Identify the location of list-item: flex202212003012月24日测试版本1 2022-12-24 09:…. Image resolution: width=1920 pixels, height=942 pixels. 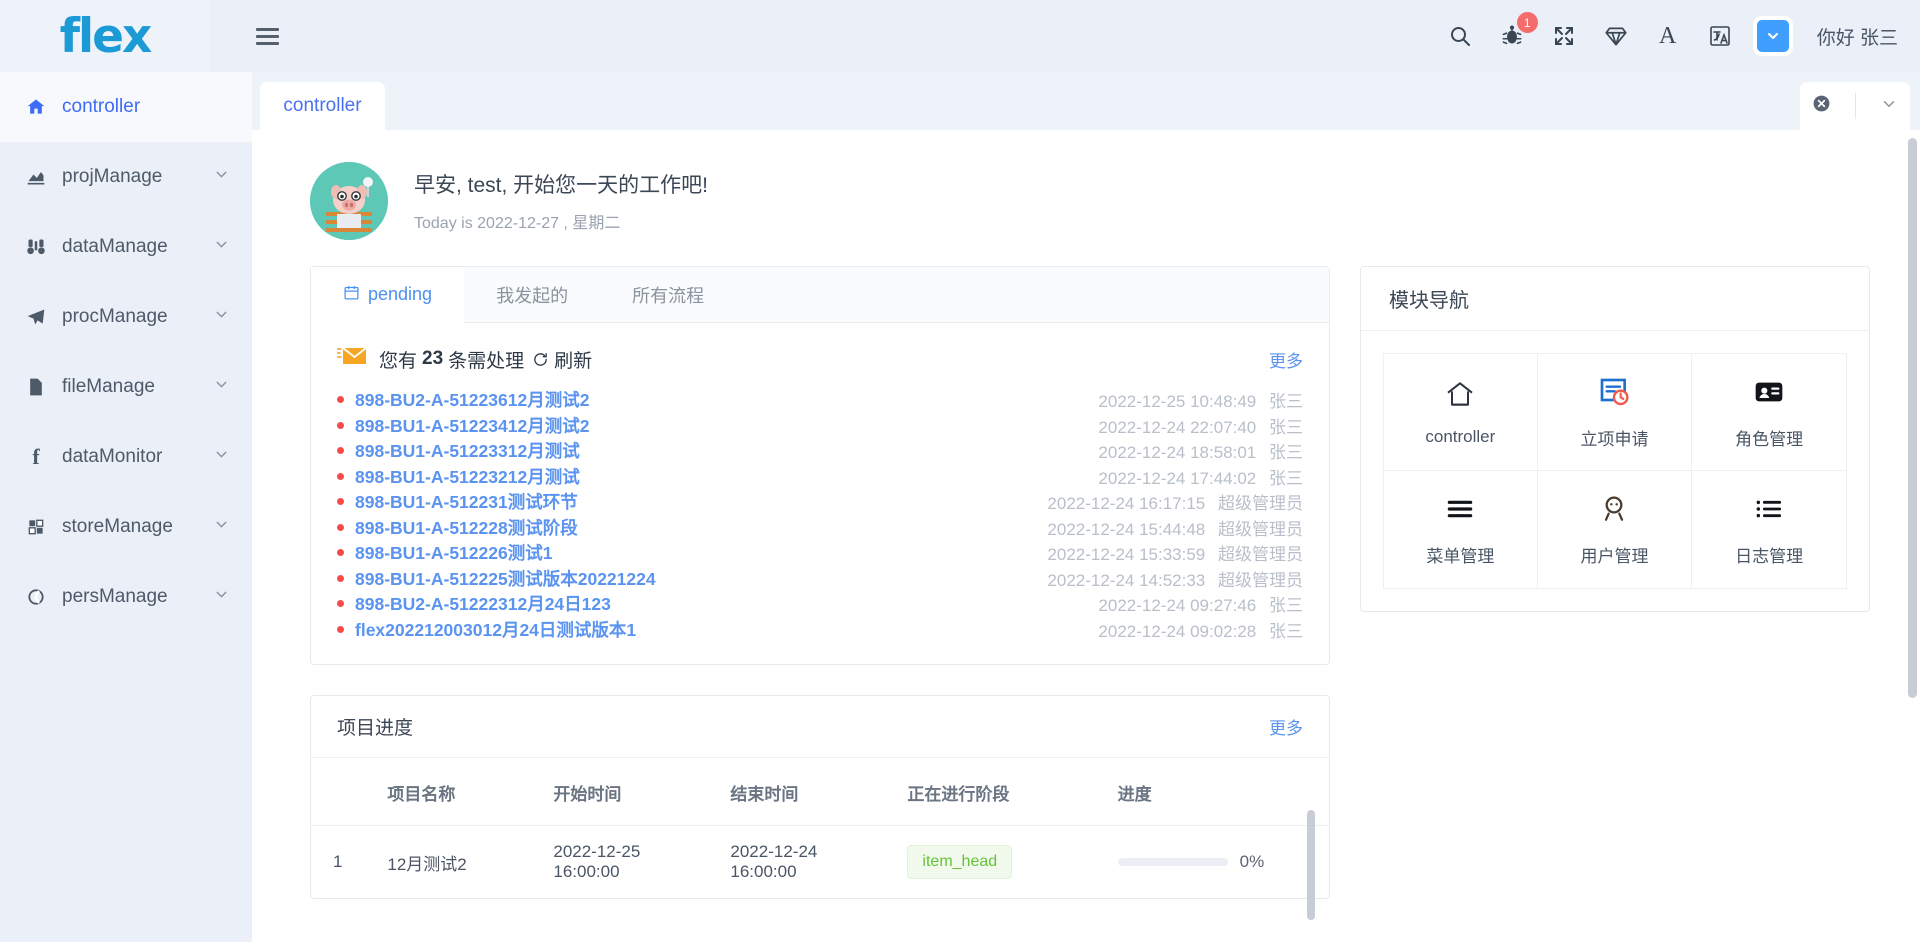
(820, 630).